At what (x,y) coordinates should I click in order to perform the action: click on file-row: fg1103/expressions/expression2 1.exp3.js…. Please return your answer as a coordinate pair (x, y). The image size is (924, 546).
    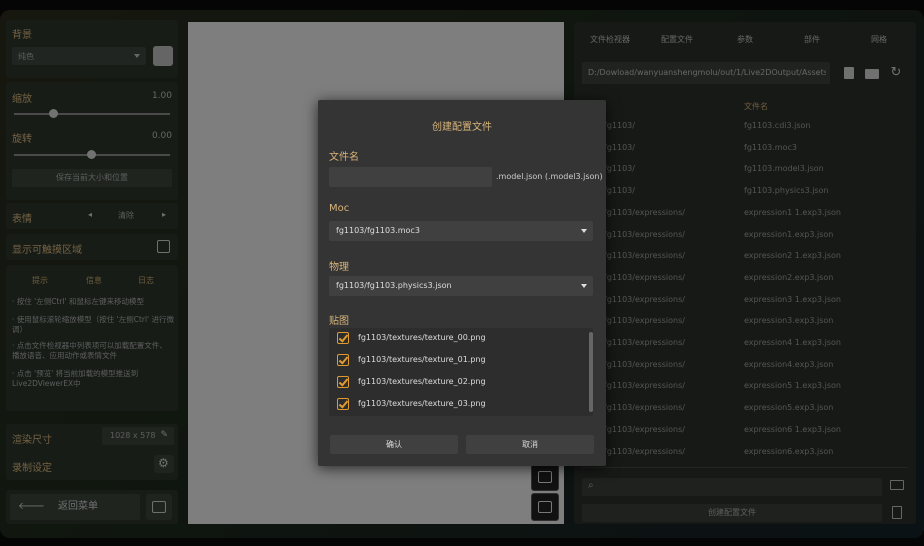
    Looking at the image, I should click on (734, 256).